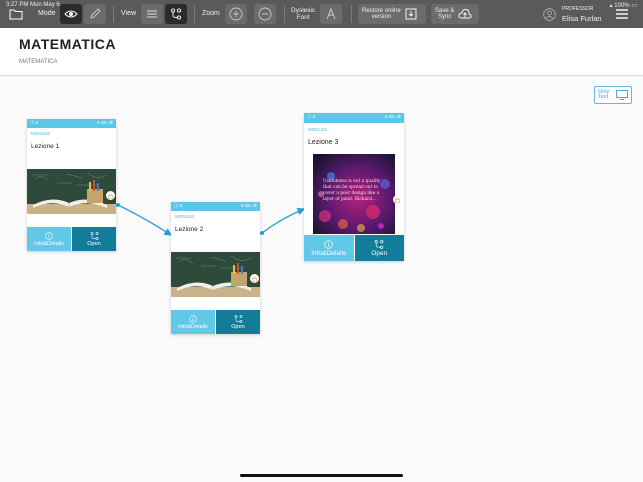  I want to click on list-view-icon, so click(152, 14).